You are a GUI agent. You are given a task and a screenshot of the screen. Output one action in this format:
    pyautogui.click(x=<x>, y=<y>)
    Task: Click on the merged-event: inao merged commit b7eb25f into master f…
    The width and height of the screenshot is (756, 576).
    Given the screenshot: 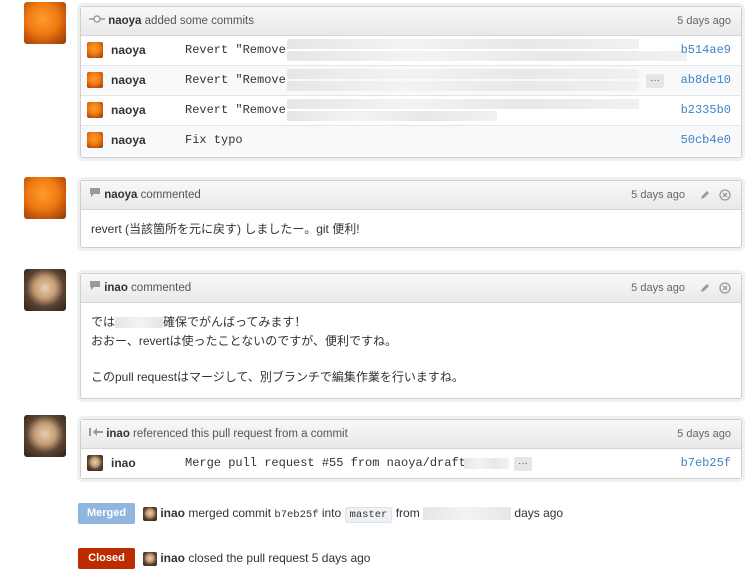 What is the action you would take?
    pyautogui.click(x=353, y=513)
    